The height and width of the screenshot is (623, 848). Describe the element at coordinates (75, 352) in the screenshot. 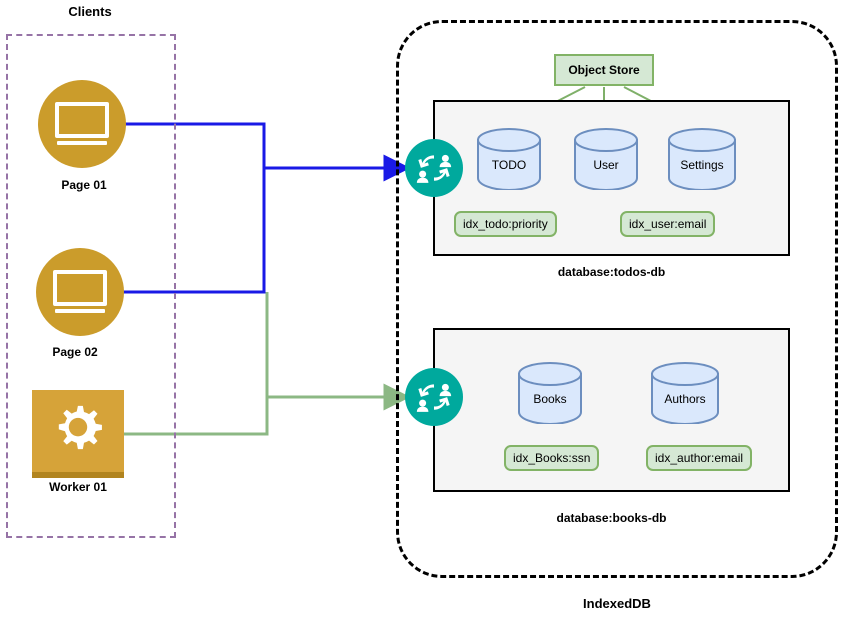

I see `page-02-label: Page 02` at that location.